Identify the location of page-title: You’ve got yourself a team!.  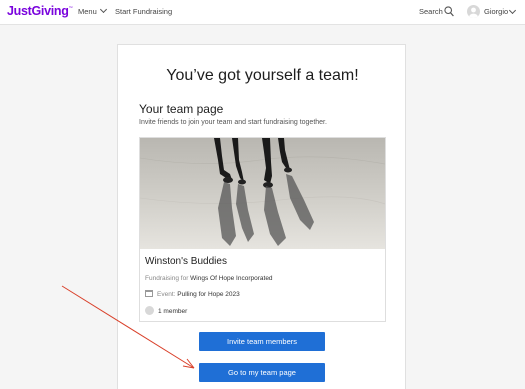
(262, 75).